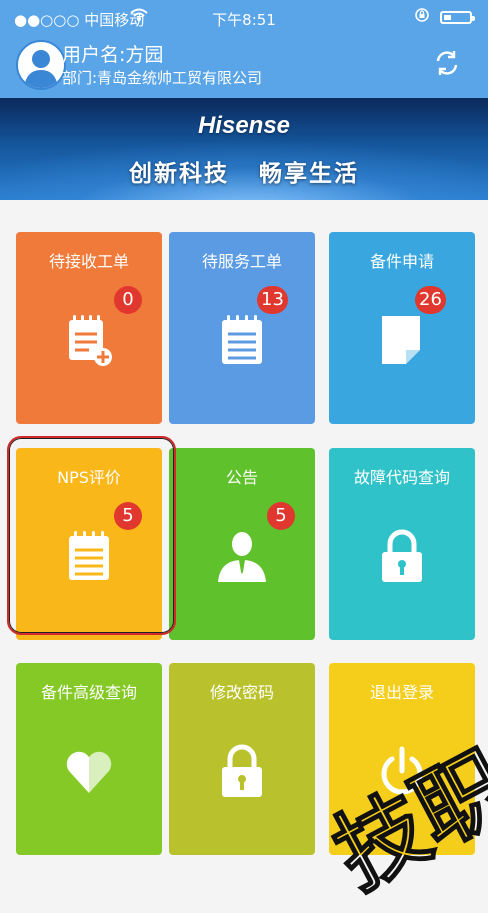  What do you see at coordinates (402, 340) in the screenshot?
I see `document-icon` at bounding box center [402, 340].